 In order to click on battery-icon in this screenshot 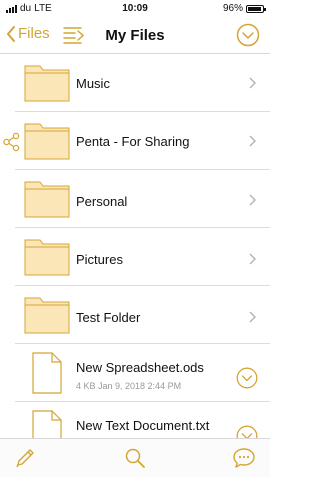, I will do `click(256, 8)`.